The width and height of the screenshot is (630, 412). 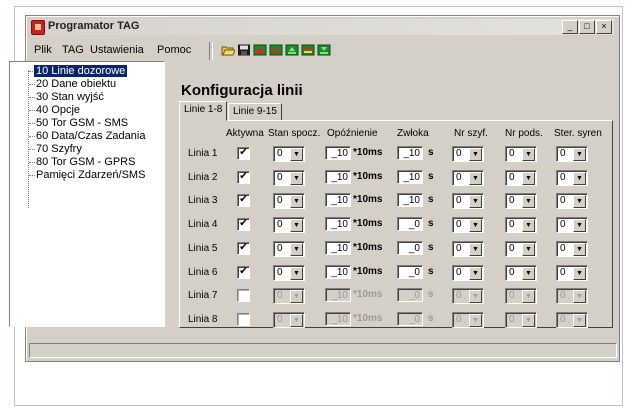 I want to click on menu-tag: TAG, so click(x=73, y=50).